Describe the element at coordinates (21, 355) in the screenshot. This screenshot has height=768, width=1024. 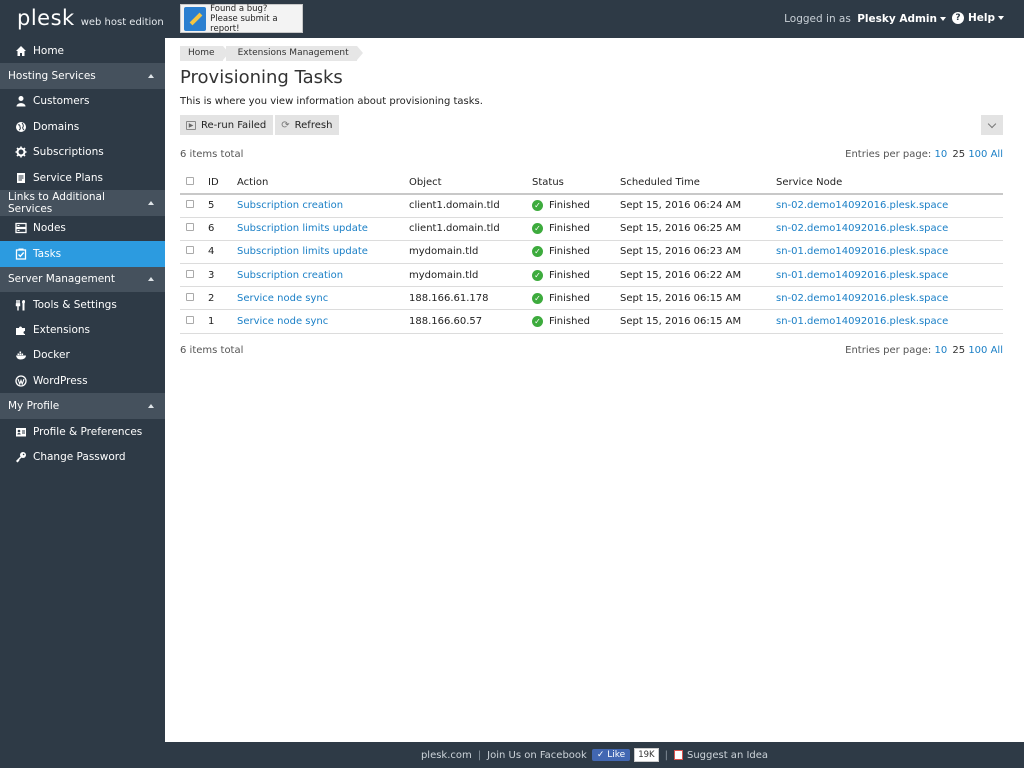
I see `docker-icon` at that location.